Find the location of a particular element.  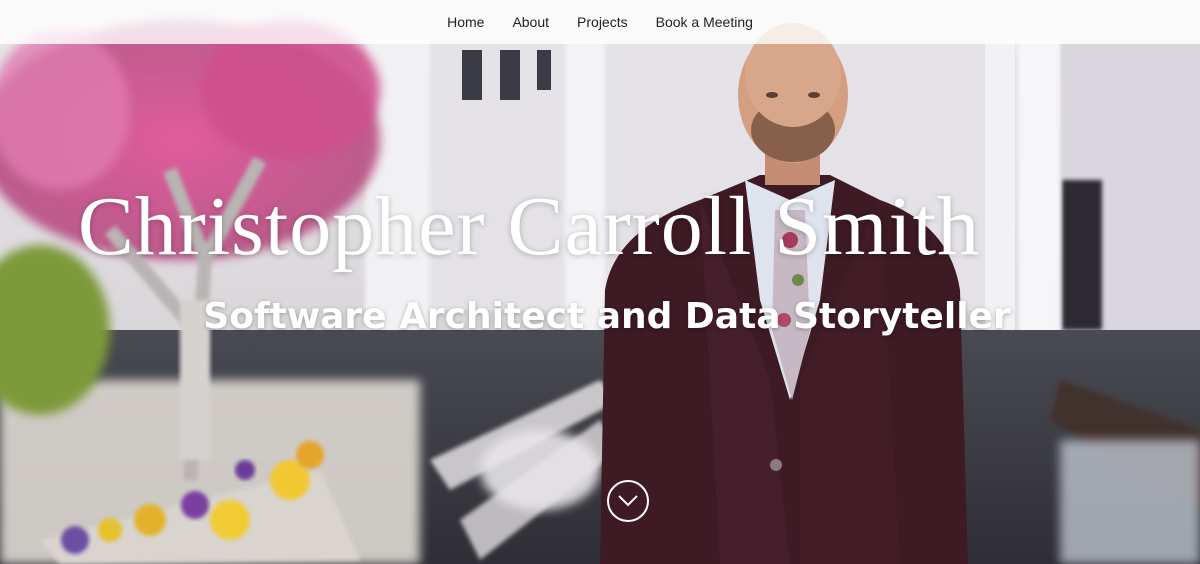

nav-link-book-a-meeting: Book a Meeting is located at coordinates (704, 22).